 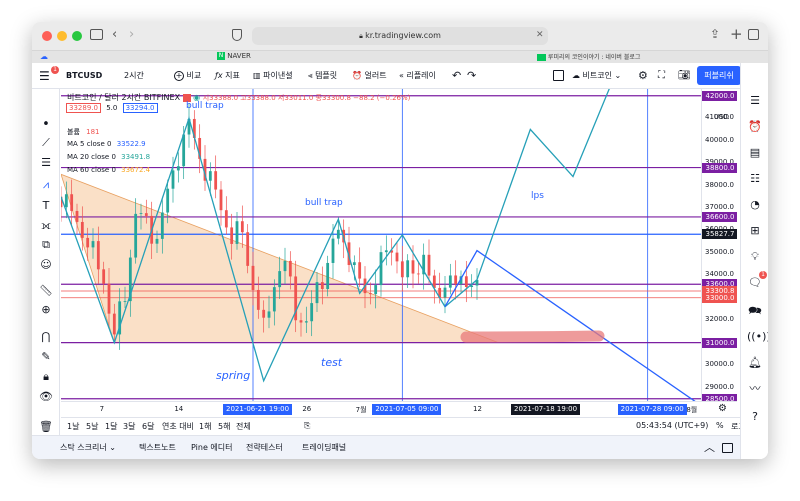 What do you see at coordinates (755, 257) in the screenshot?
I see `ideas-bulb-icon: 💡︎` at bounding box center [755, 257].